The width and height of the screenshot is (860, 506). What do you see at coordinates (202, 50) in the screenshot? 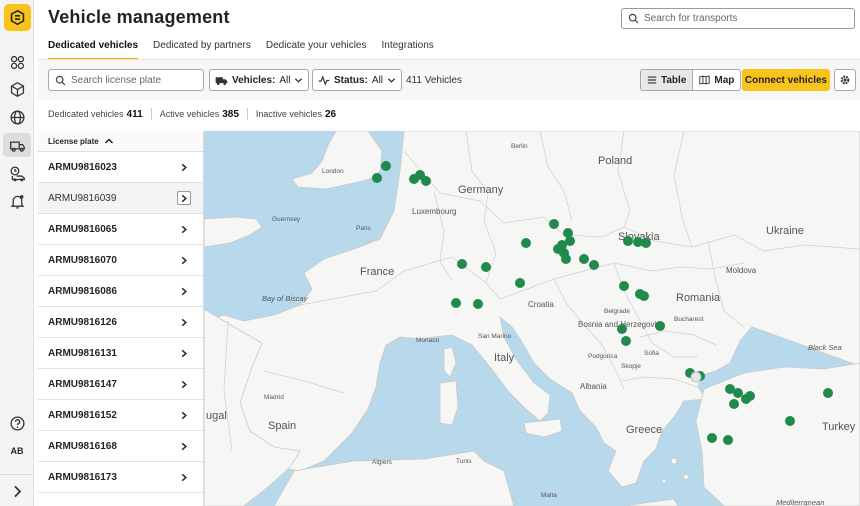
I see `tab-dedicated-by-partners: Dedicated by partners` at bounding box center [202, 50].